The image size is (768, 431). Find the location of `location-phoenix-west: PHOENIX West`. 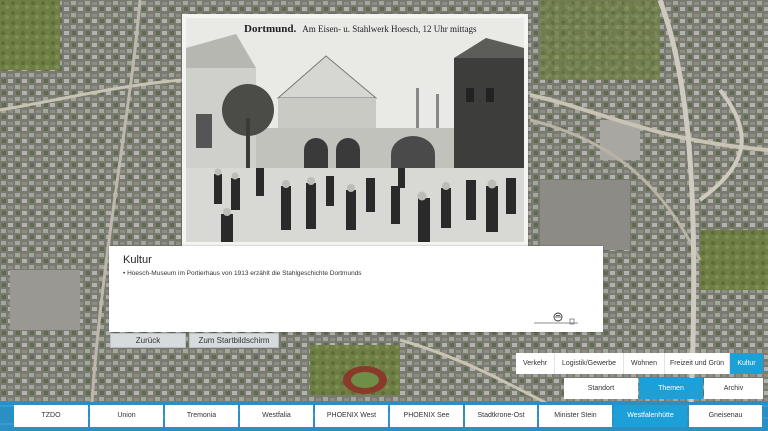

location-phoenix-west: PHOENIX West is located at coordinates (351, 416).